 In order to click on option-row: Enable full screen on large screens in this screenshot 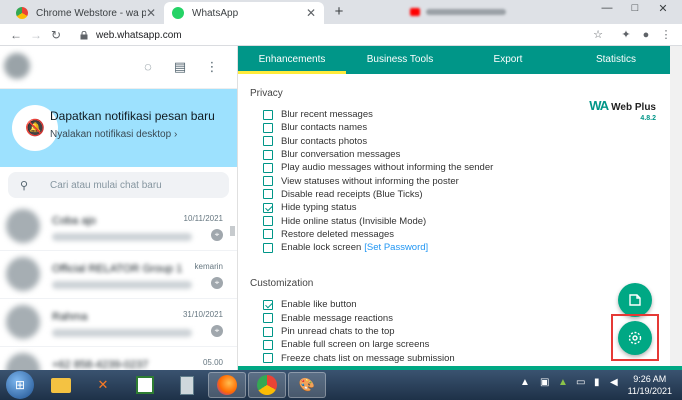, I will do `click(460, 344)`.